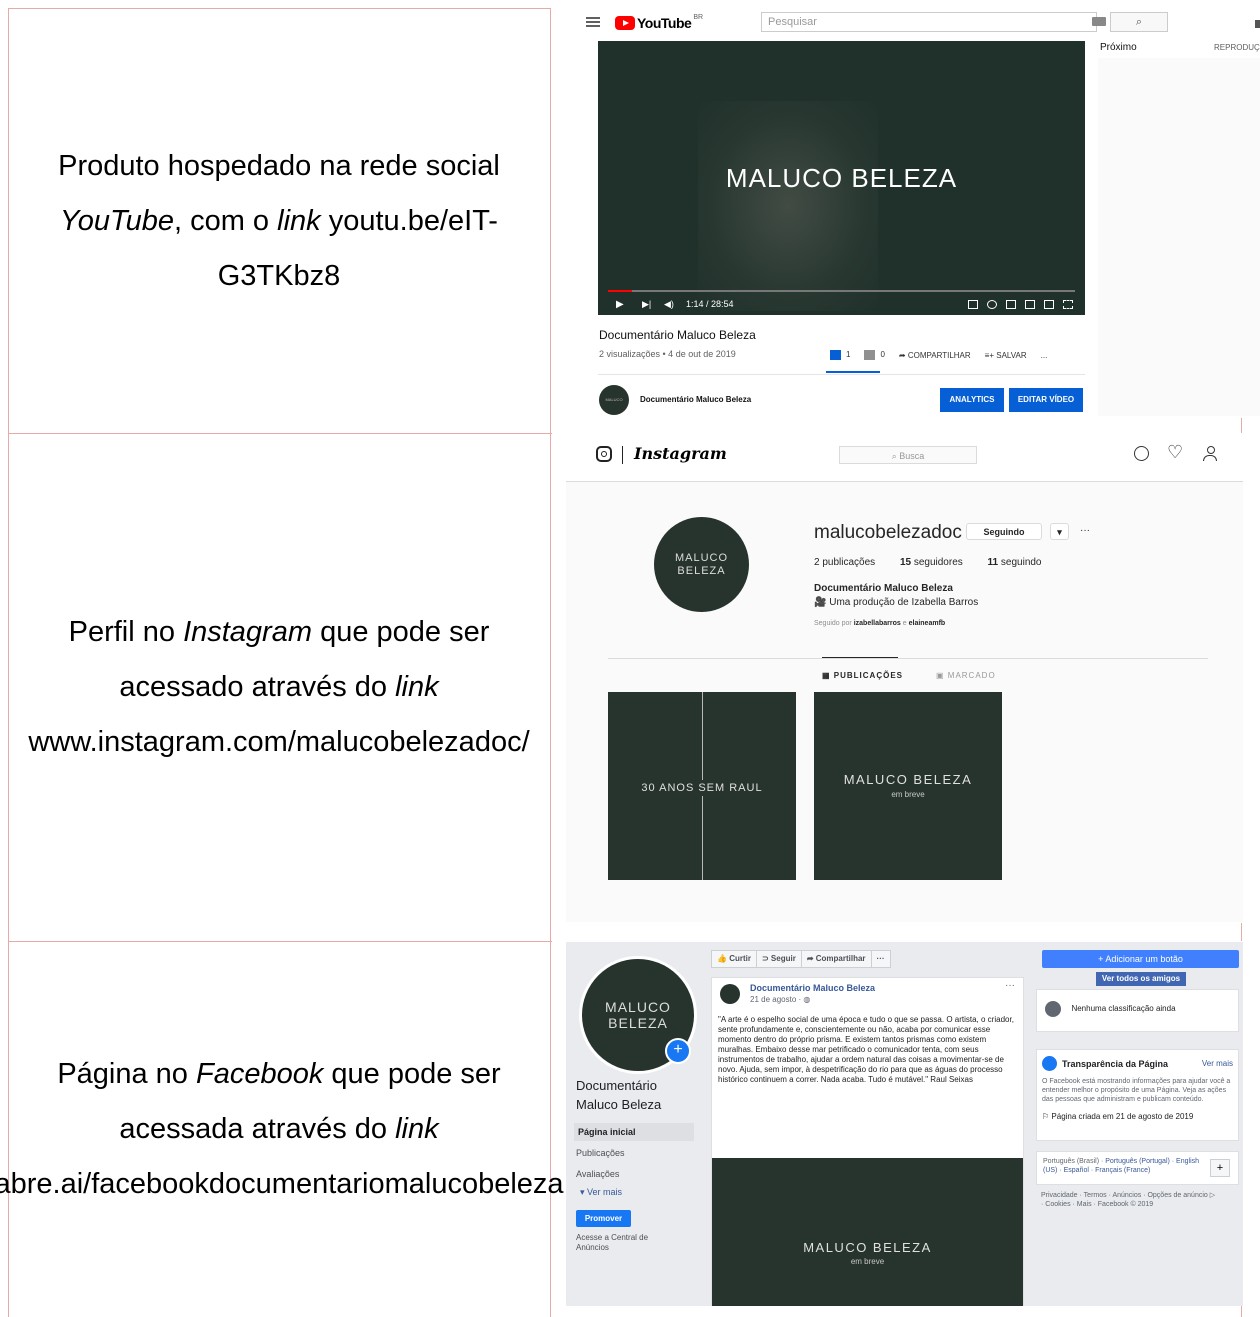 The height and width of the screenshot is (1317, 1260). What do you see at coordinates (904, 602) in the screenshot?
I see `bio-text: Uma produção de Izabella Barros` at bounding box center [904, 602].